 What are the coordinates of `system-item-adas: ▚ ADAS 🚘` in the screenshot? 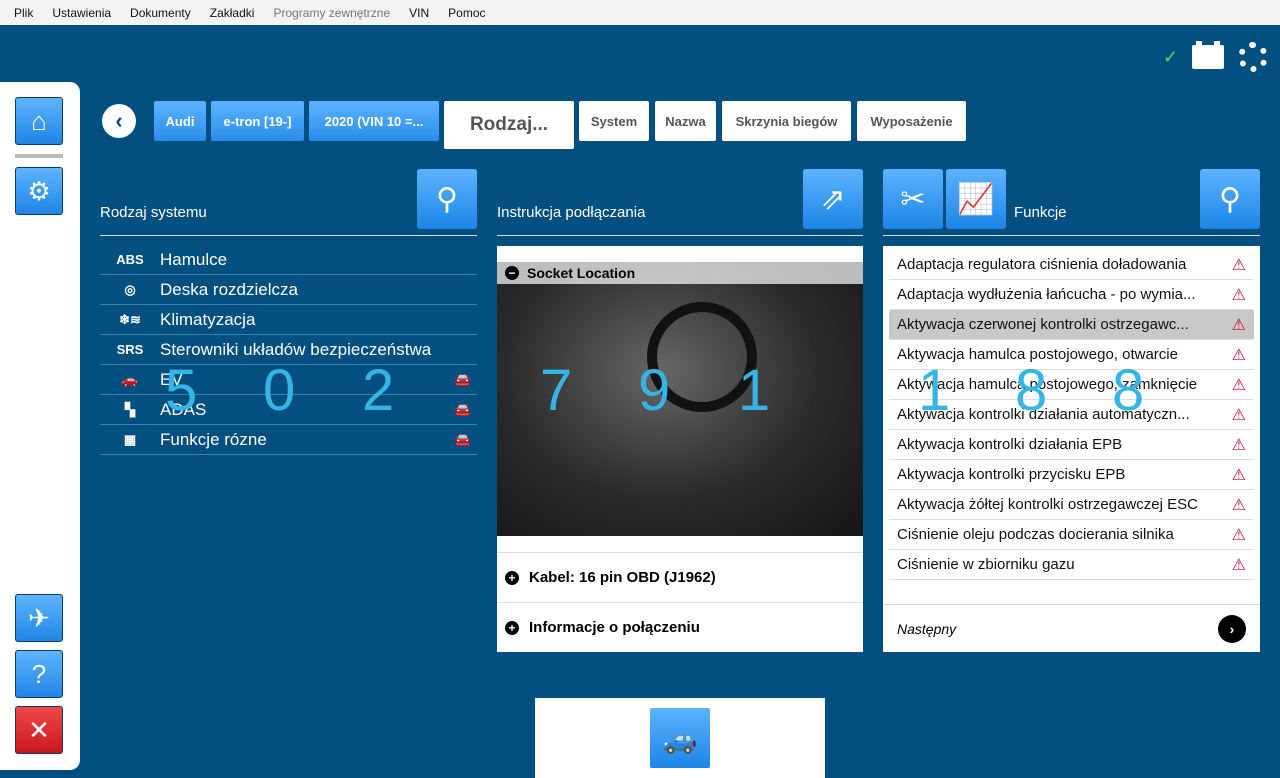 It's located at (288, 410).